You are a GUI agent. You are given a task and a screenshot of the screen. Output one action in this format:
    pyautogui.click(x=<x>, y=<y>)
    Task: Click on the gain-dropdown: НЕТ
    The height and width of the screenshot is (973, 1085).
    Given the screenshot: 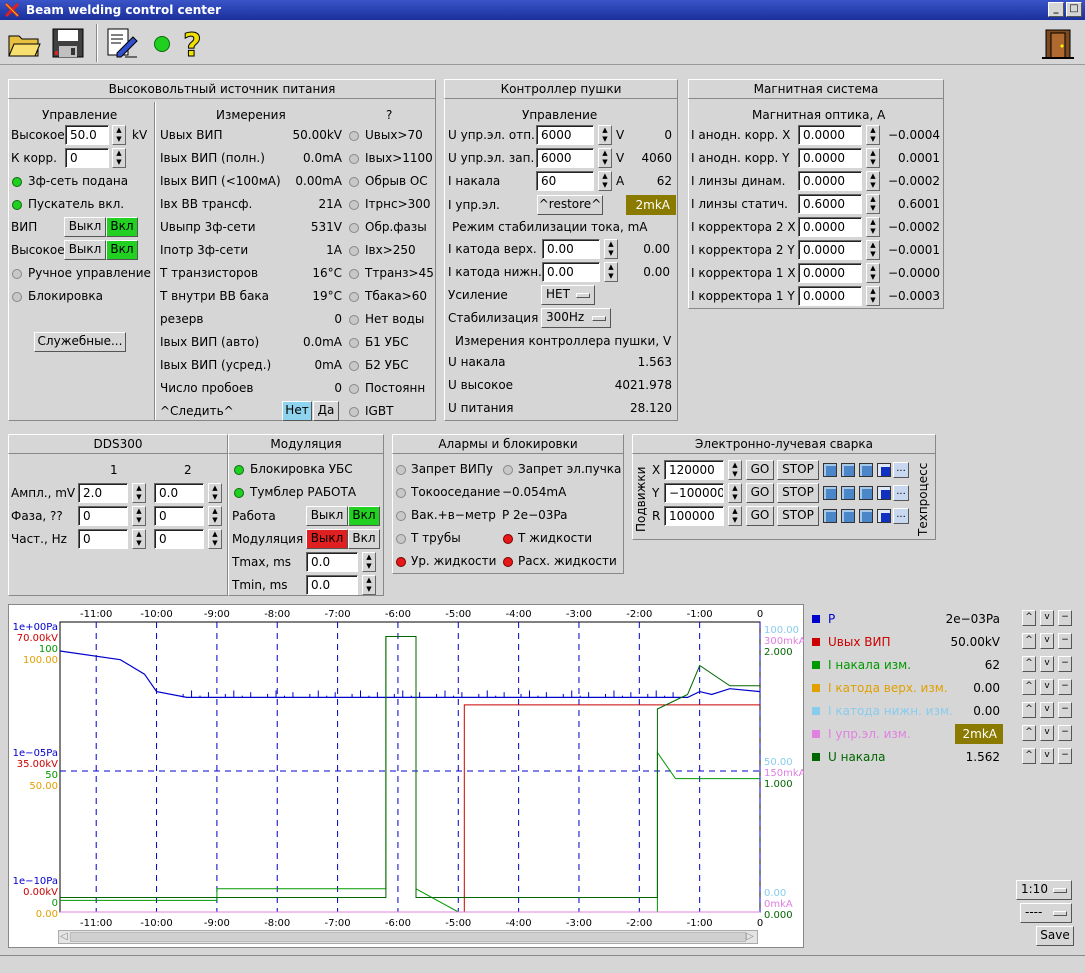 What is the action you would take?
    pyautogui.click(x=568, y=295)
    